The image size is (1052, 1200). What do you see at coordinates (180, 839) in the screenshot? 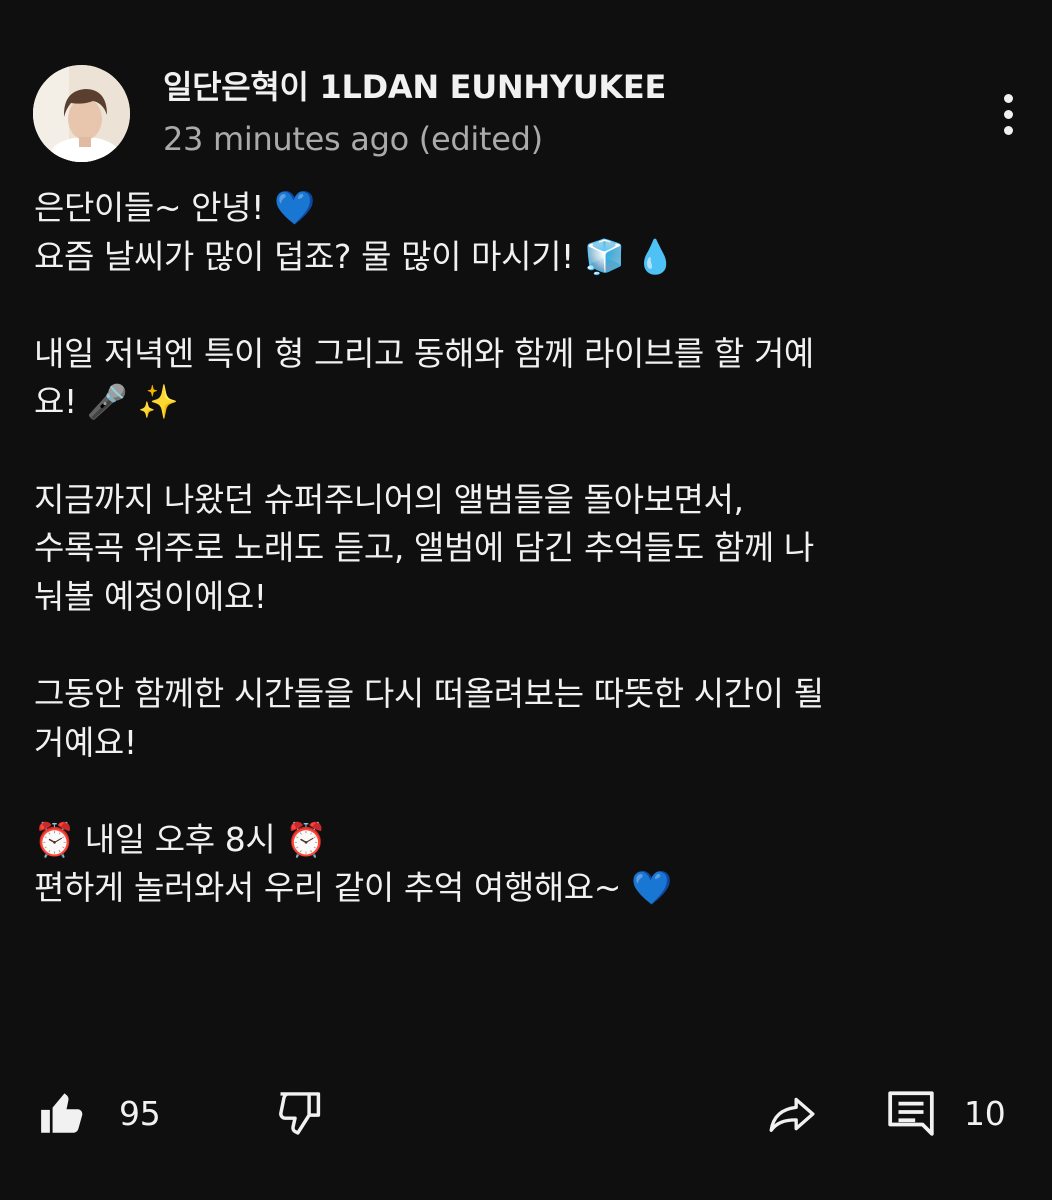
I see `post-line: ⏰ 내일 오후 8시 ⏰` at bounding box center [180, 839].